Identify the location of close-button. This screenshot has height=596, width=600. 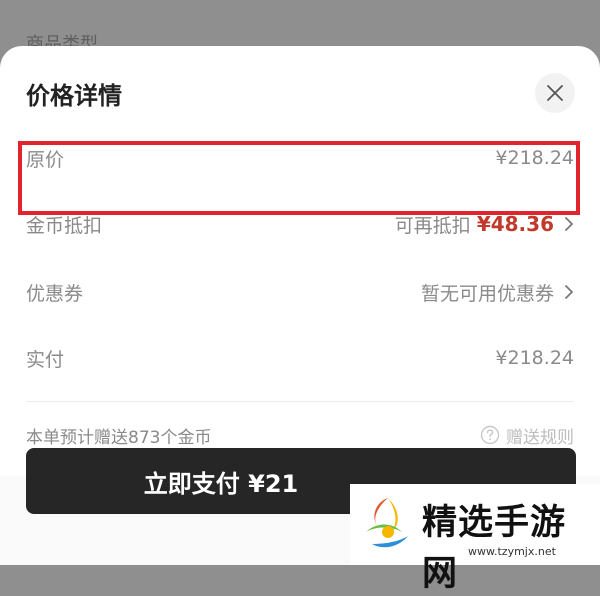
(555, 93).